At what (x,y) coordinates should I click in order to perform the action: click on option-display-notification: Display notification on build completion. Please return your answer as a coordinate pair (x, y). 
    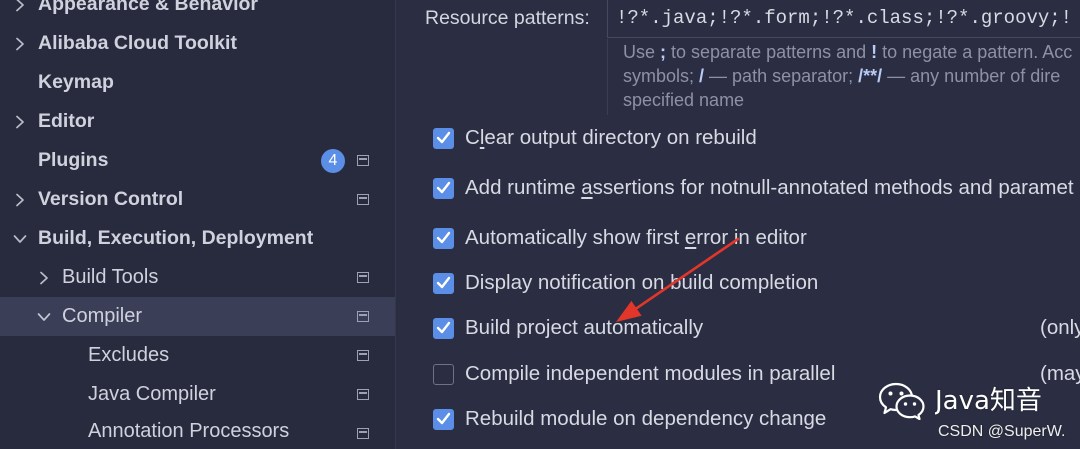
    Looking at the image, I should click on (756, 283).